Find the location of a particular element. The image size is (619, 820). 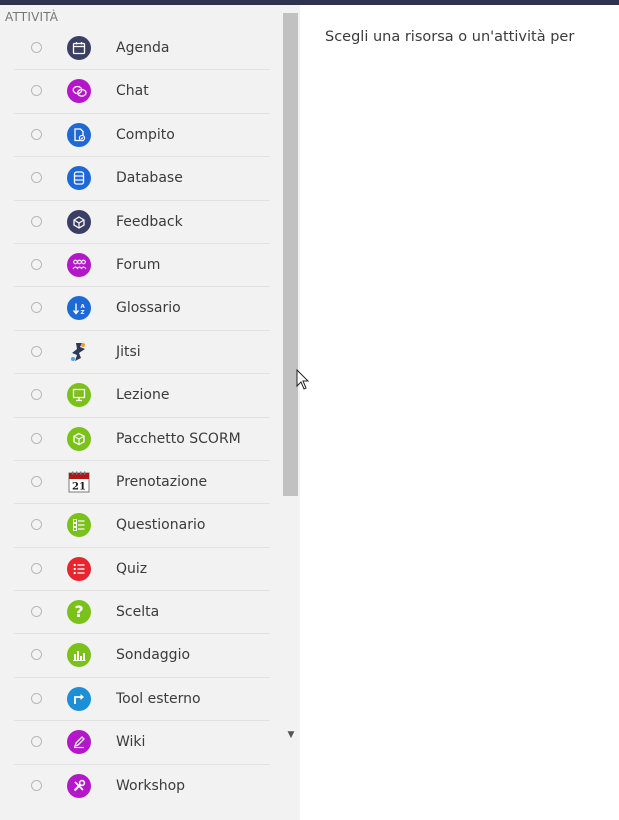

activity-label: Compito is located at coordinates (145, 134).